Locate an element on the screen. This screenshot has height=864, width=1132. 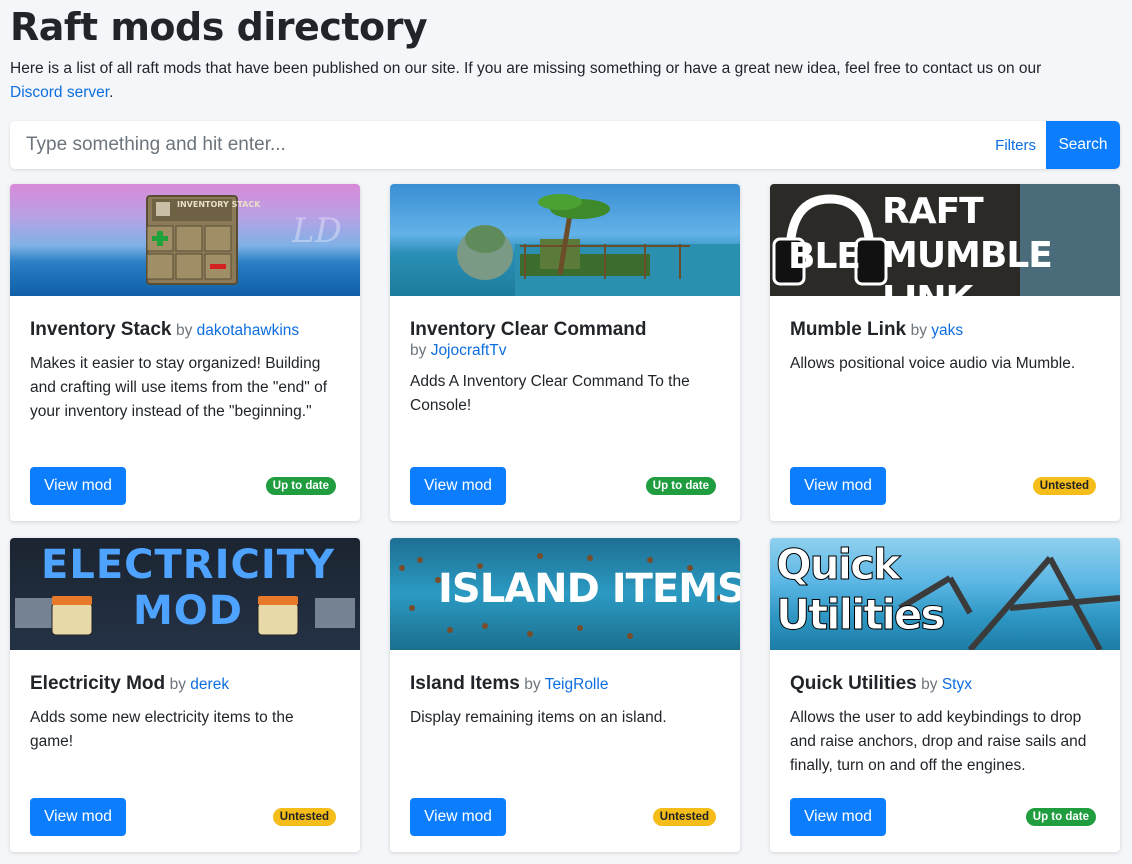
author-link: JojocraftTv is located at coordinates (469, 350).